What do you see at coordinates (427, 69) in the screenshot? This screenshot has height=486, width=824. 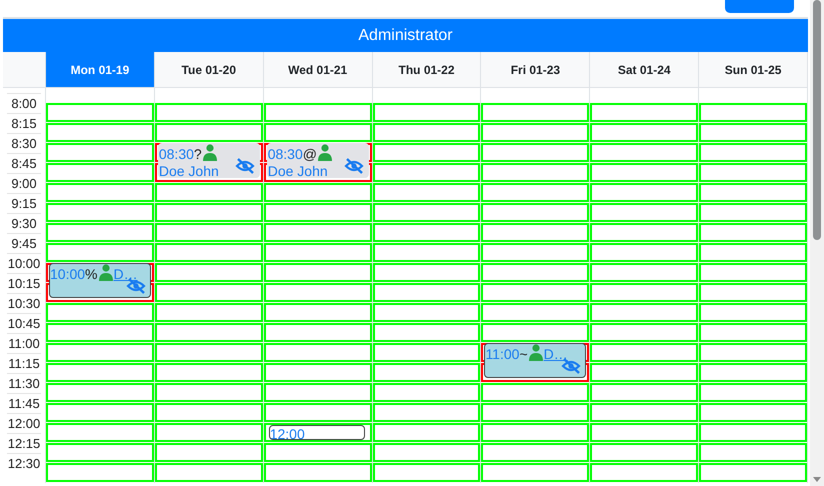 I see `day-header: Thu 01-22` at bounding box center [427, 69].